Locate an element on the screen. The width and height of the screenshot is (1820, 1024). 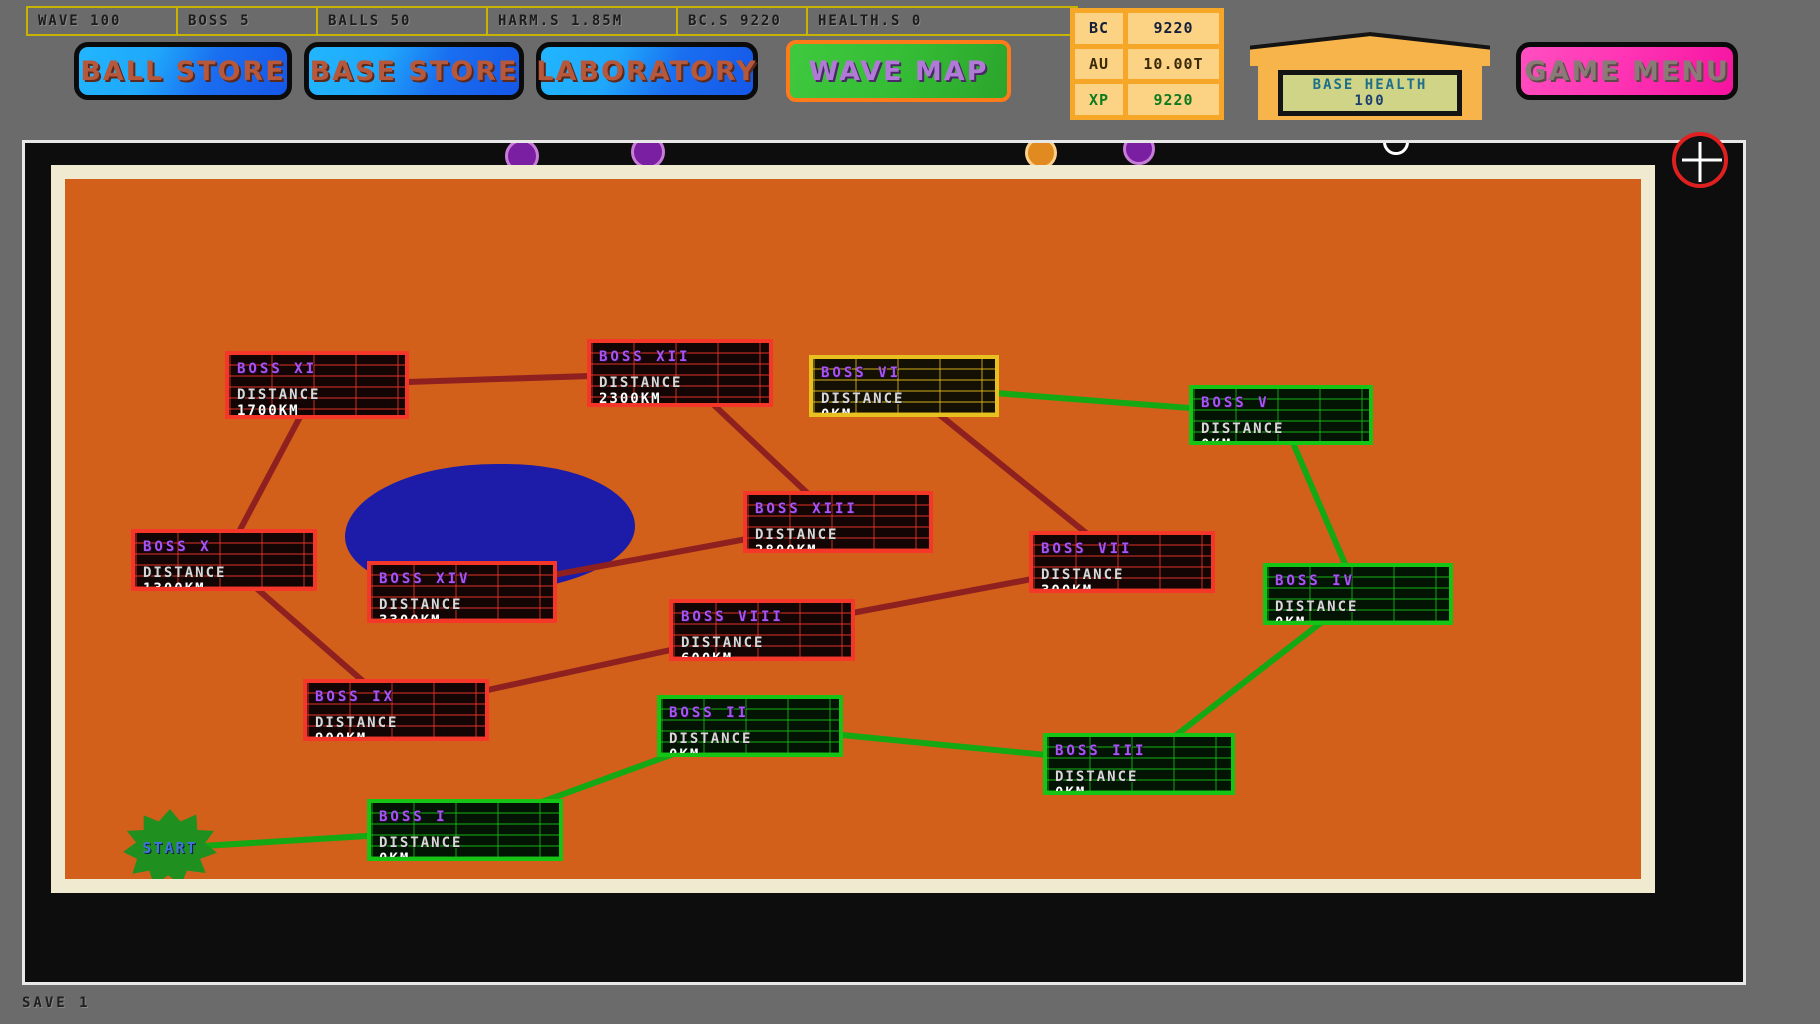
base-health-readout: BASE HEALTH 100 is located at coordinates (1370, 93).